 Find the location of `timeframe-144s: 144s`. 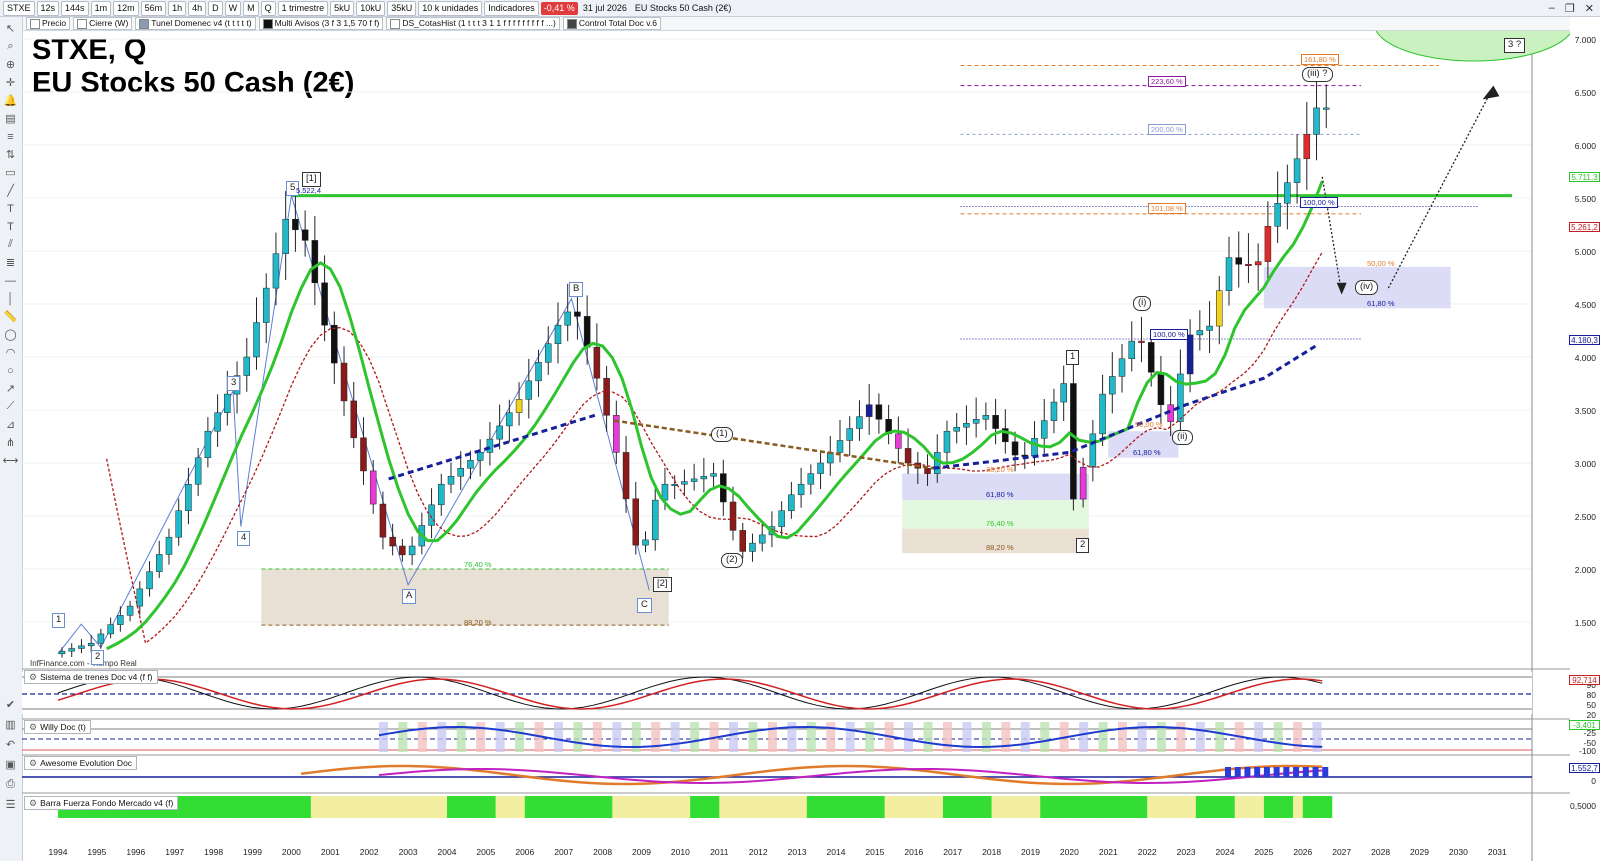

timeframe-144s: 144s is located at coordinates (75, 8).